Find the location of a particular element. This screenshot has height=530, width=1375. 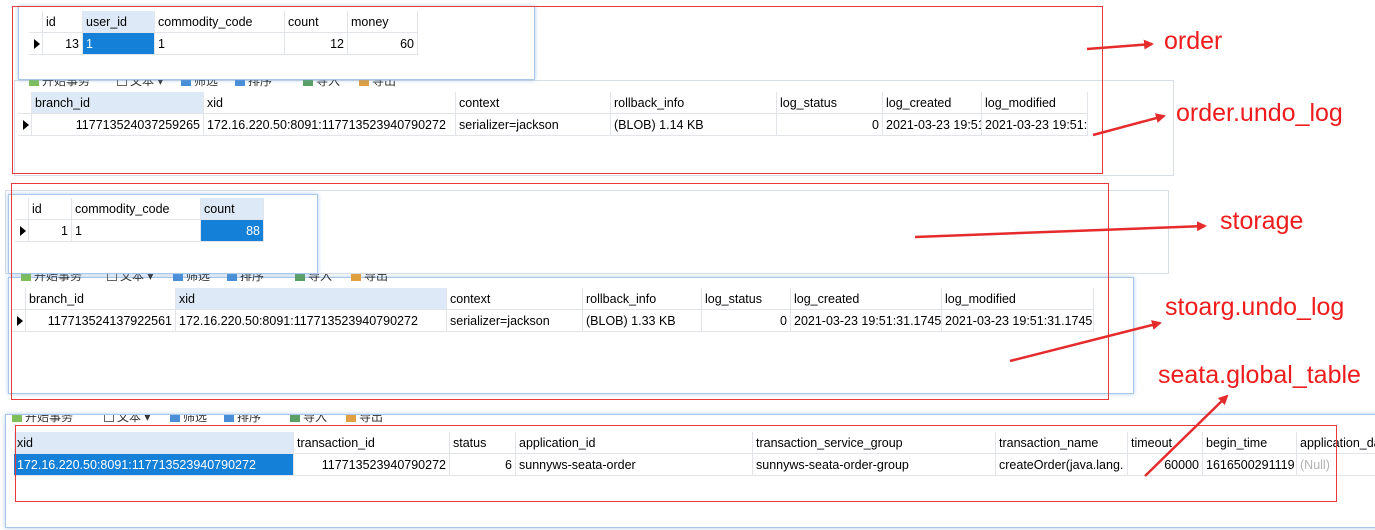

cell-application-id: sunnyws-seata-order is located at coordinates (634, 465).